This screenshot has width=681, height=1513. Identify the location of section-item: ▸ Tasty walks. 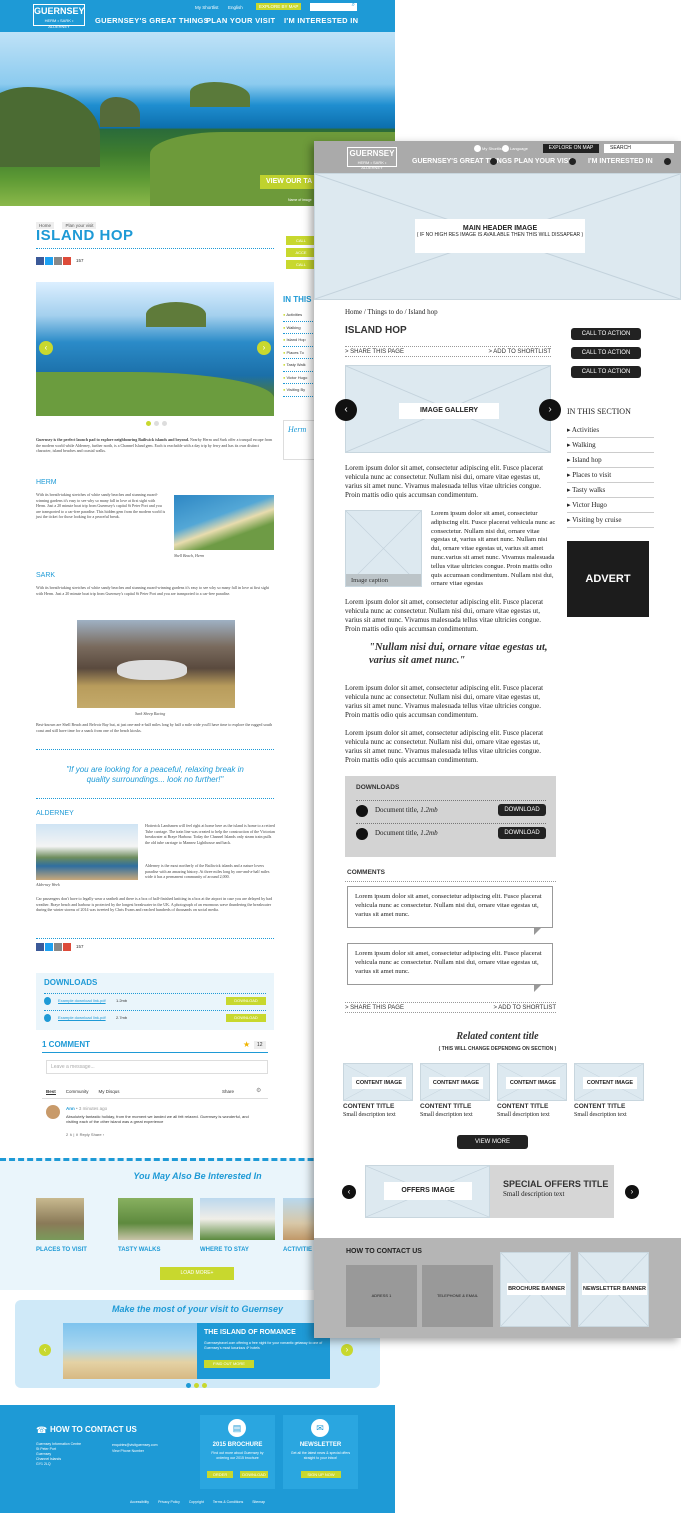
(610, 490).